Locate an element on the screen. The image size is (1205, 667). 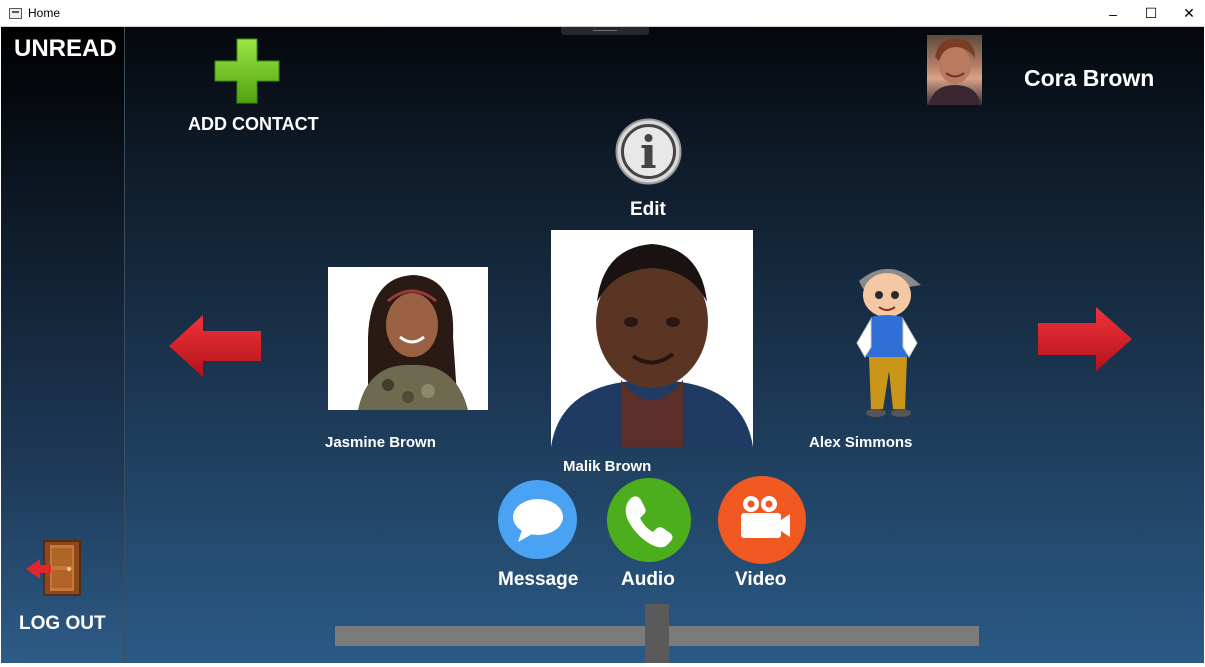
message-button is located at coordinates (537, 519).